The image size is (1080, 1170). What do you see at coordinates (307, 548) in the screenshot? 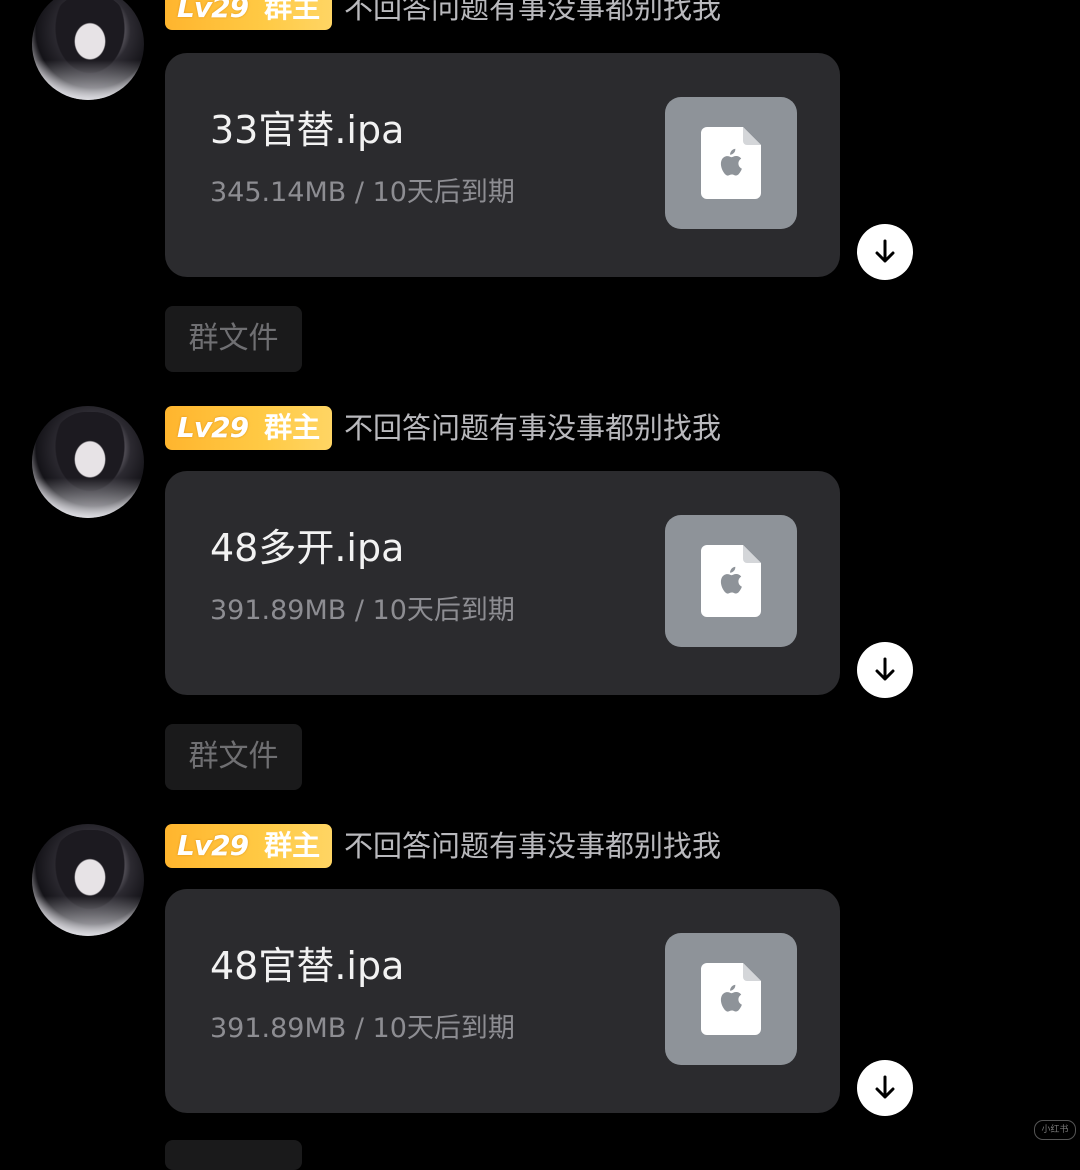
I see `file-name: 48多开.ipa` at bounding box center [307, 548].